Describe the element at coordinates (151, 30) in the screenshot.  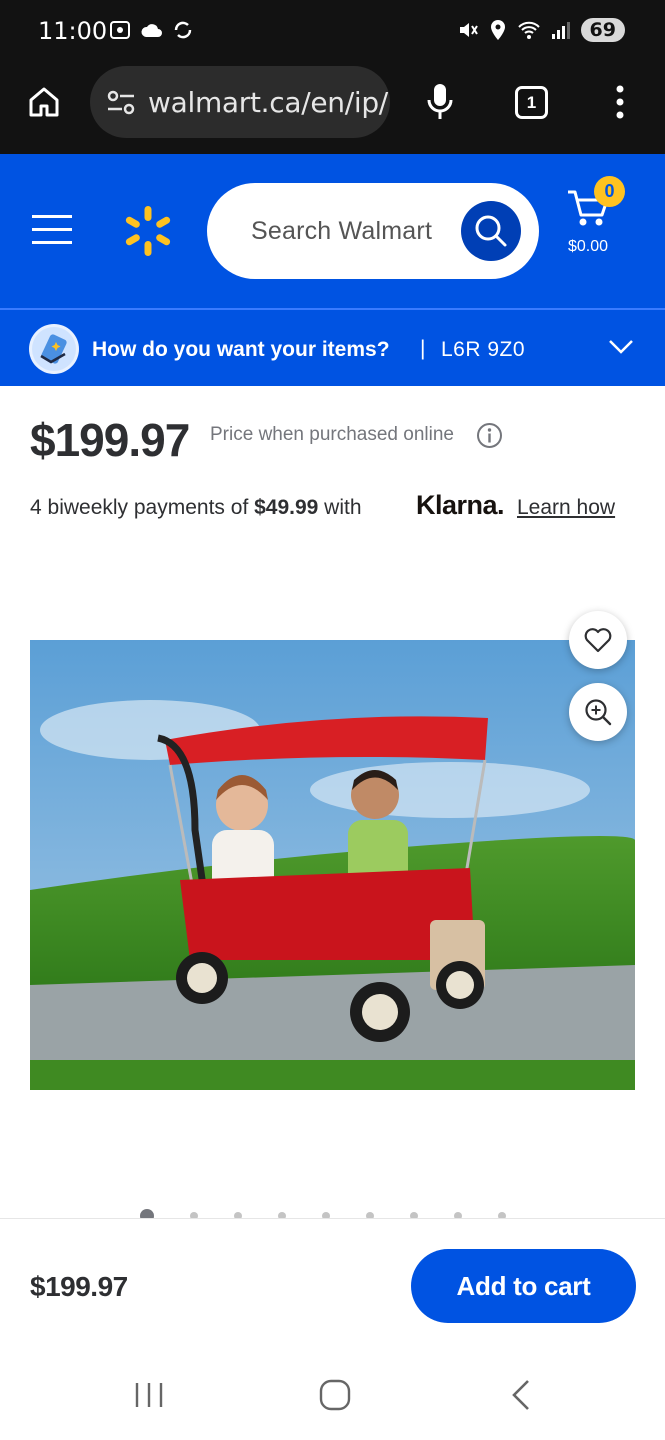
I see `cloud-icon` at that location.